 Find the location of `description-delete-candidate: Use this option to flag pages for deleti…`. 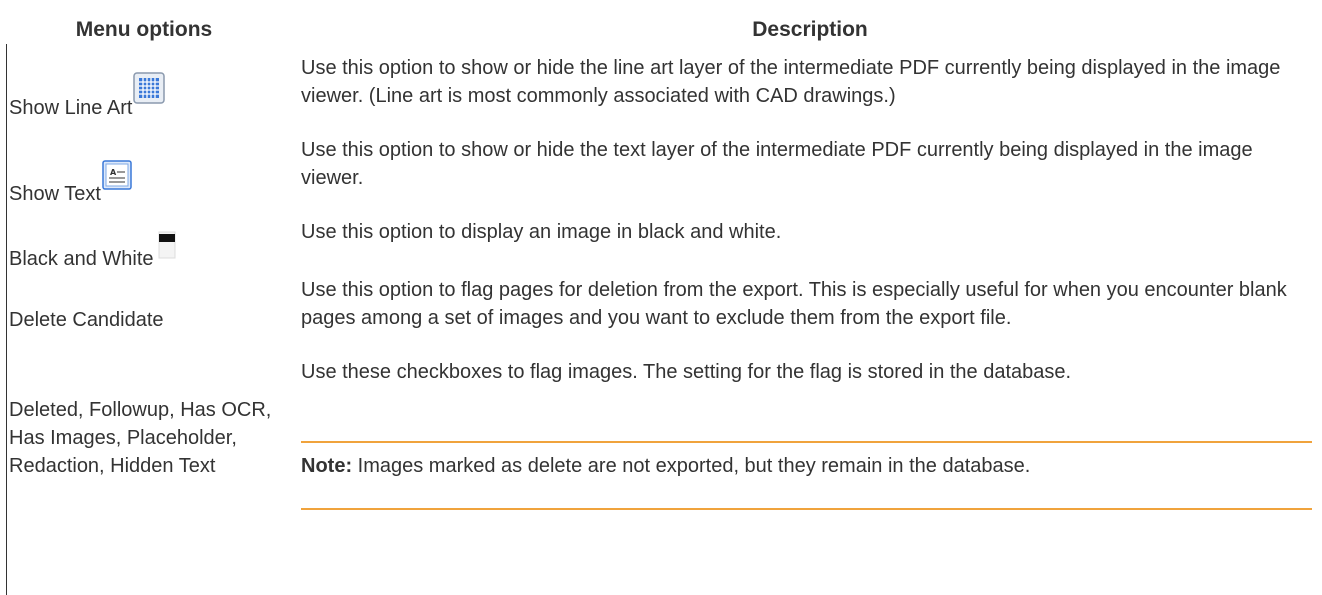

description-delete-candidate: Use this option to flag pages for deleti… is located at coordinates (794, 304).